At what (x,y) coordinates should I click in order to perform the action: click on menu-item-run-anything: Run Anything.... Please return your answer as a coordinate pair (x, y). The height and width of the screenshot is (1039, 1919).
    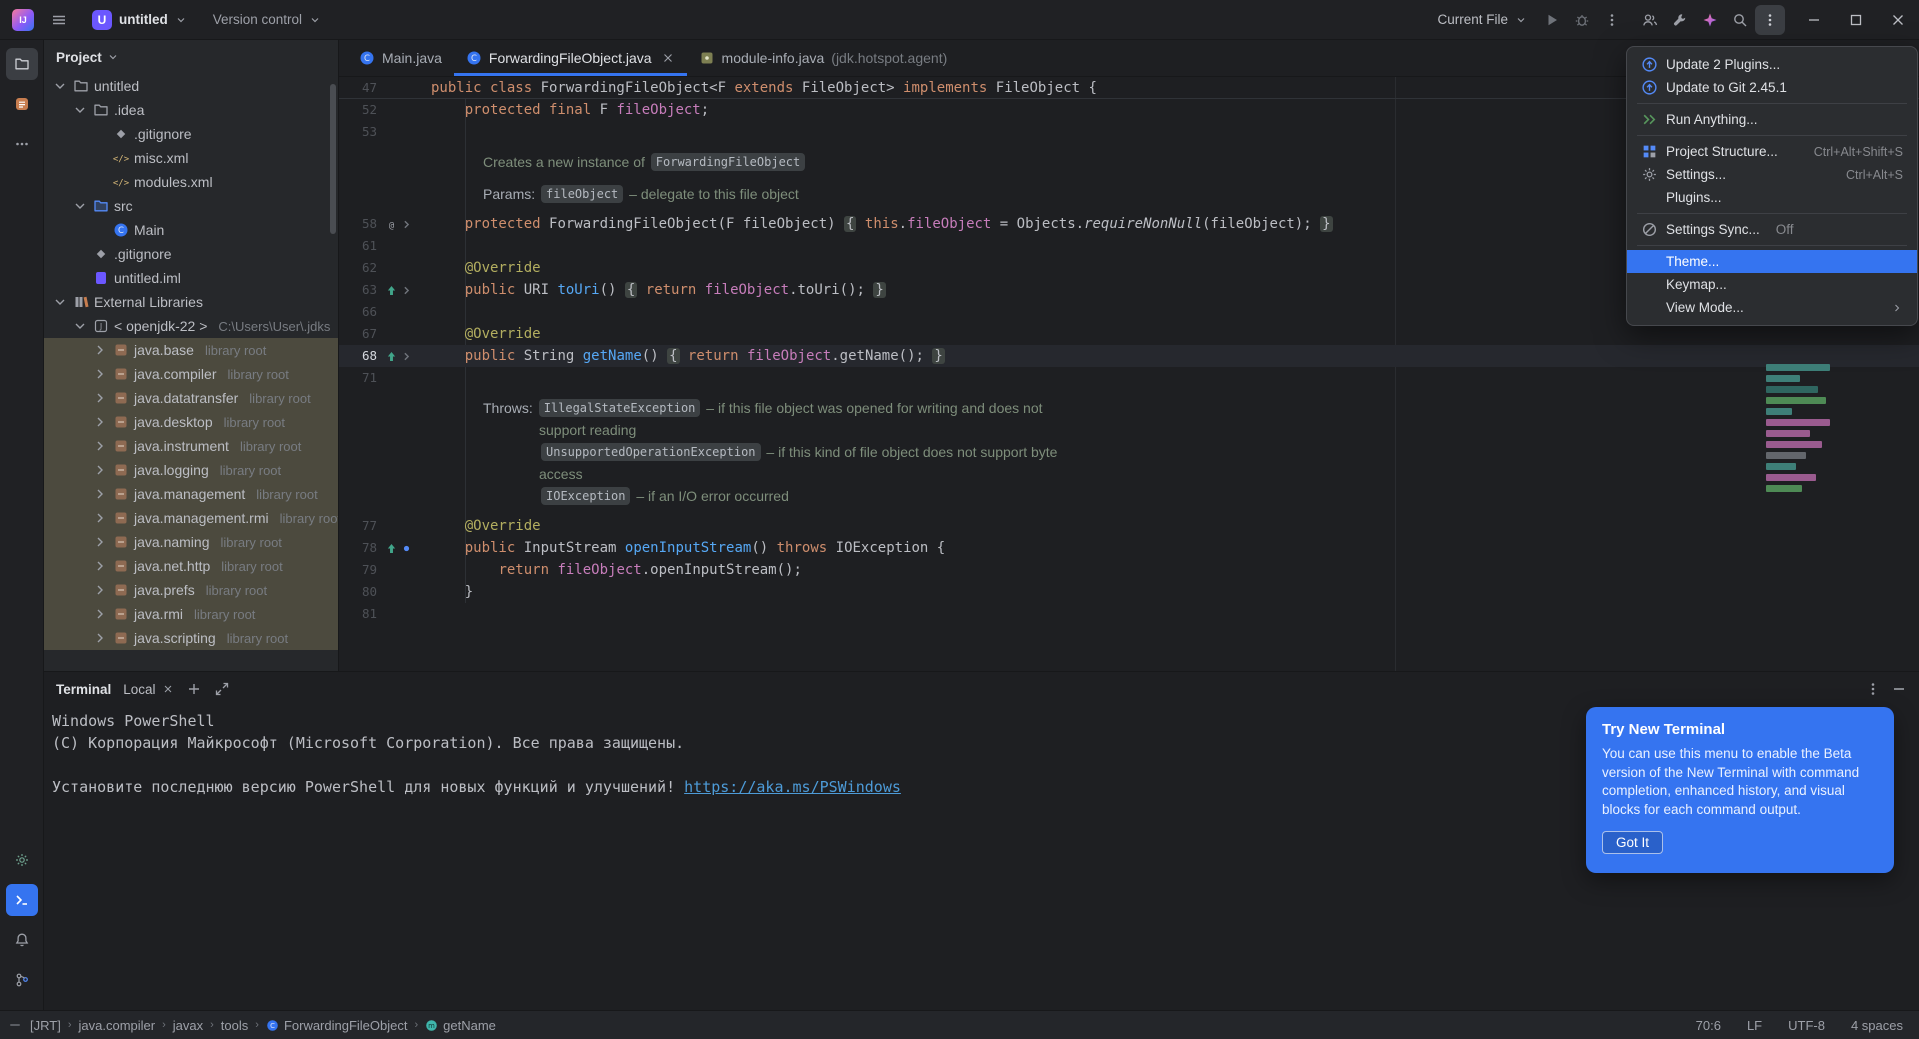
    Looking at the image, I should click on (1772, 119).